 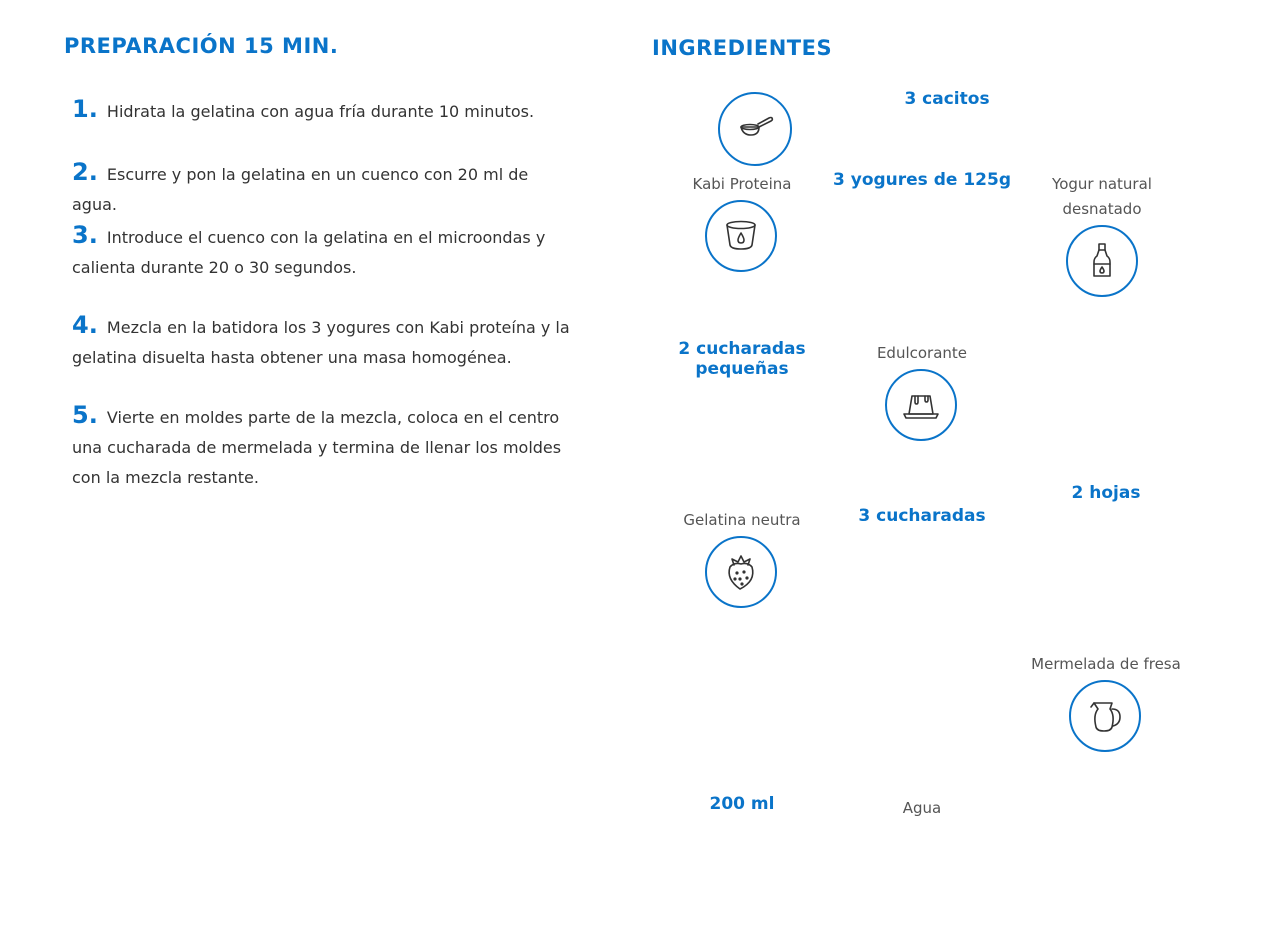 I want to click on ingredient-name: Edulcorante, so click(x=922, y=353).